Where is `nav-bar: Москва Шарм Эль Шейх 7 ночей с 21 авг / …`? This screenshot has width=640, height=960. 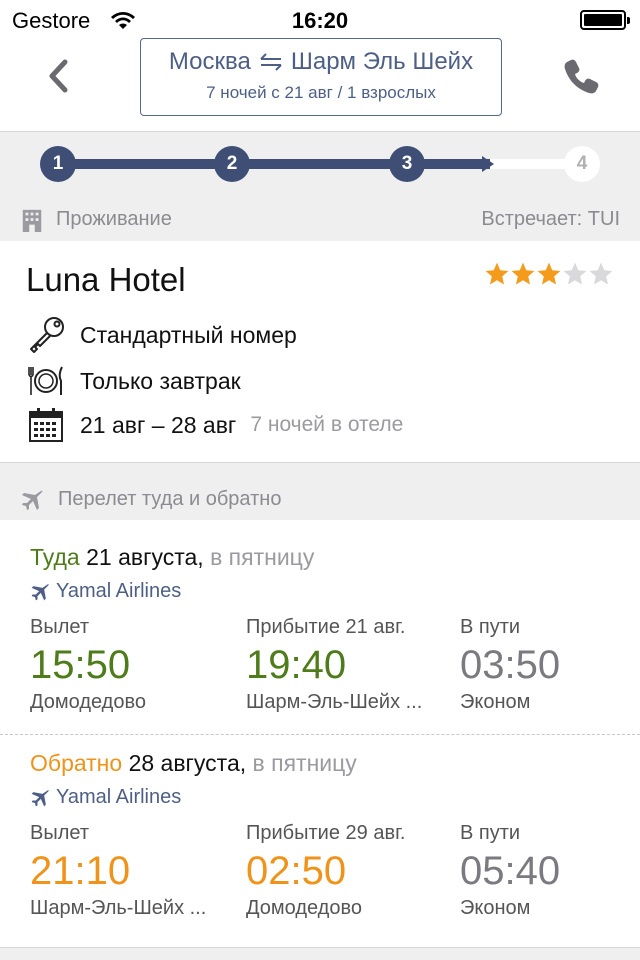 nav-bar: Москва Шарм Эль Шейх 7 ночей с 21 авг / … is located at coordinates (320, 85).